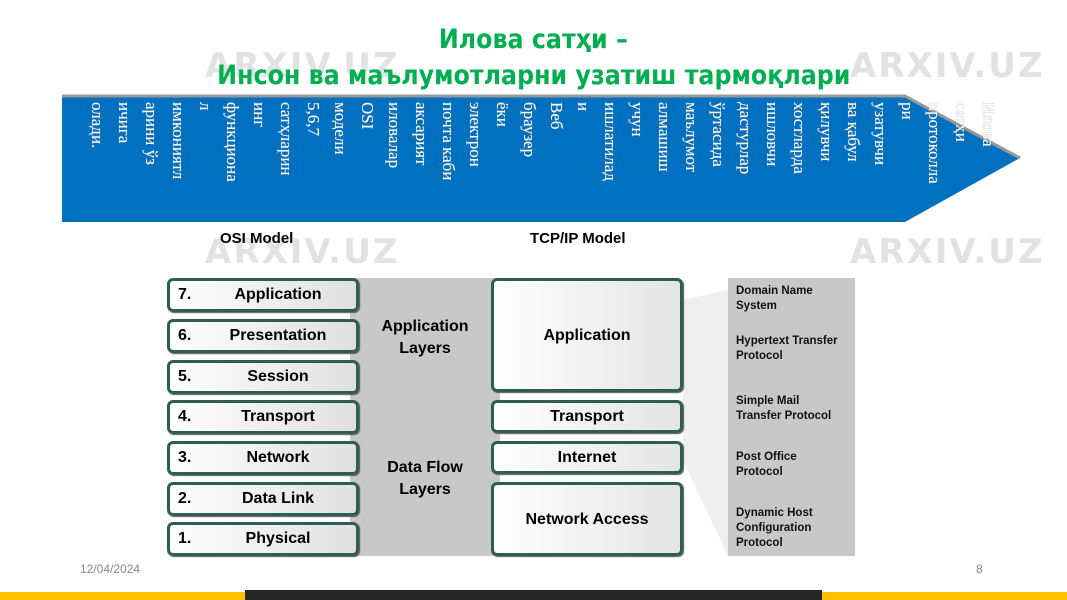  Describe the element at coordinates (425, 478) in the screenshot. I see `group-data-flow-layers: Data Flow Layers` at that location.